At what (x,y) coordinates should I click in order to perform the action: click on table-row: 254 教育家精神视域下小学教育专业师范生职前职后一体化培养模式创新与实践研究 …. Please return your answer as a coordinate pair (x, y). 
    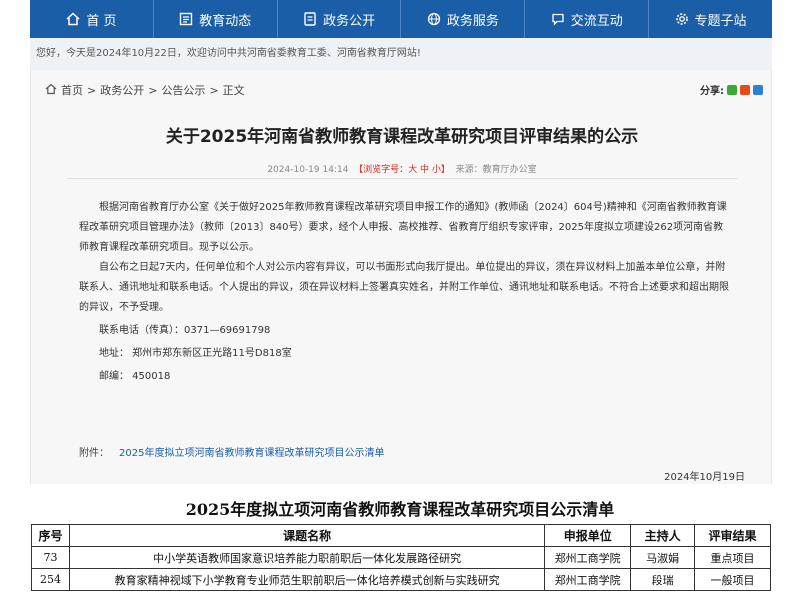
    Looking at the image, I should click on (401, 579).